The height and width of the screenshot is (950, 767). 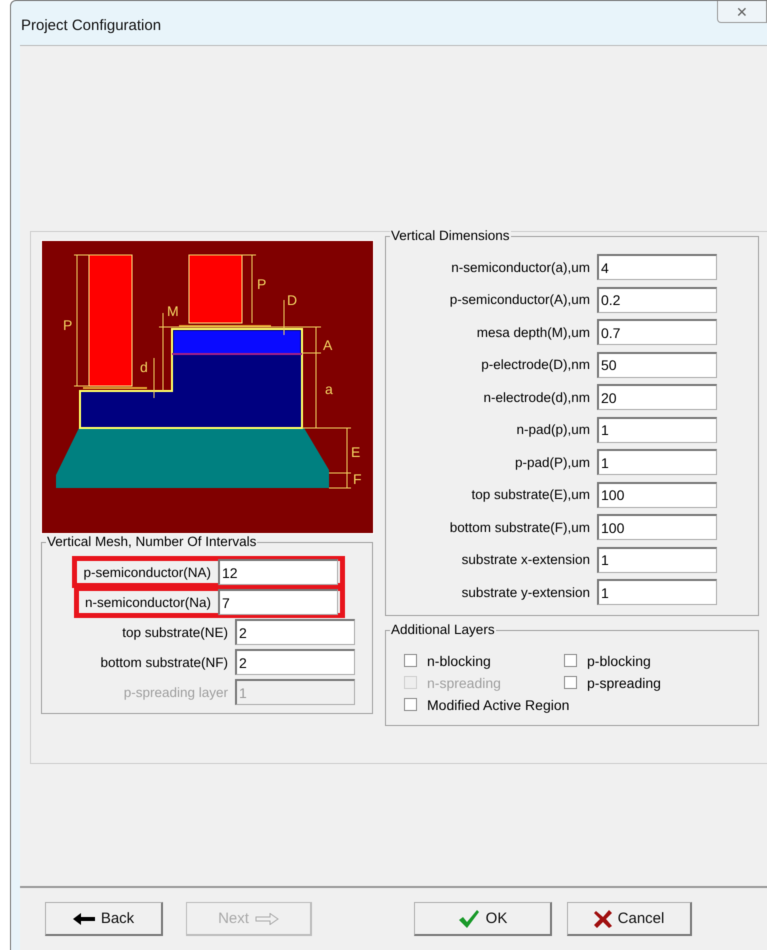 What do you see at coordinates (104, 919) in the screenshot?
I see `dialog-button: Back` at bounding box center [104, 919].